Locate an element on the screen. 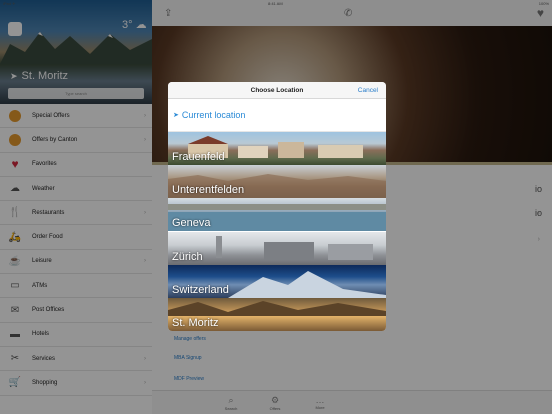 This screenshot has height=414, width=552. location-option-geneva: Geneva is located at coordinates (277, 215).